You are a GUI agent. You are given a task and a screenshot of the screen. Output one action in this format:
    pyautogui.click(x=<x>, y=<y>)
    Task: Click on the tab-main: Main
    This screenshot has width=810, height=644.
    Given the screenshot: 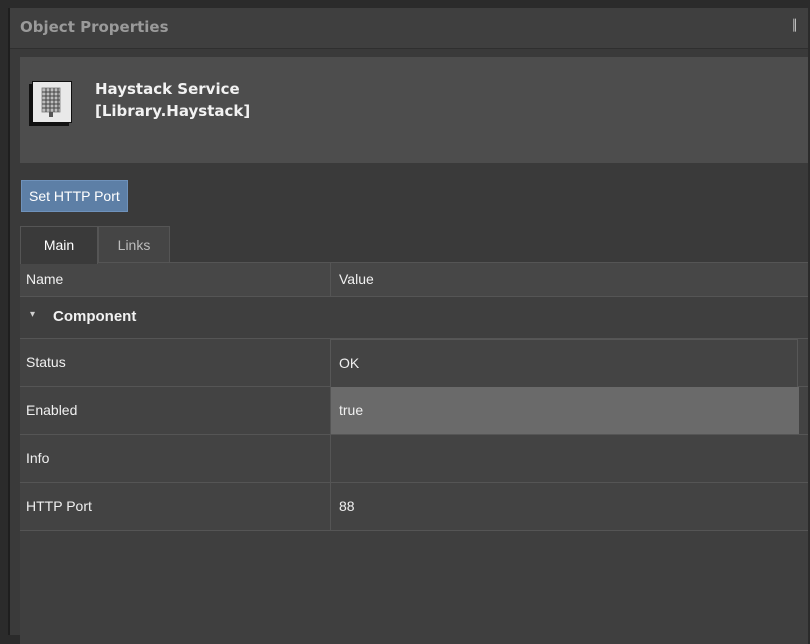 What is the action you would take?
    pyautogui.click(x=59, y=245)
    